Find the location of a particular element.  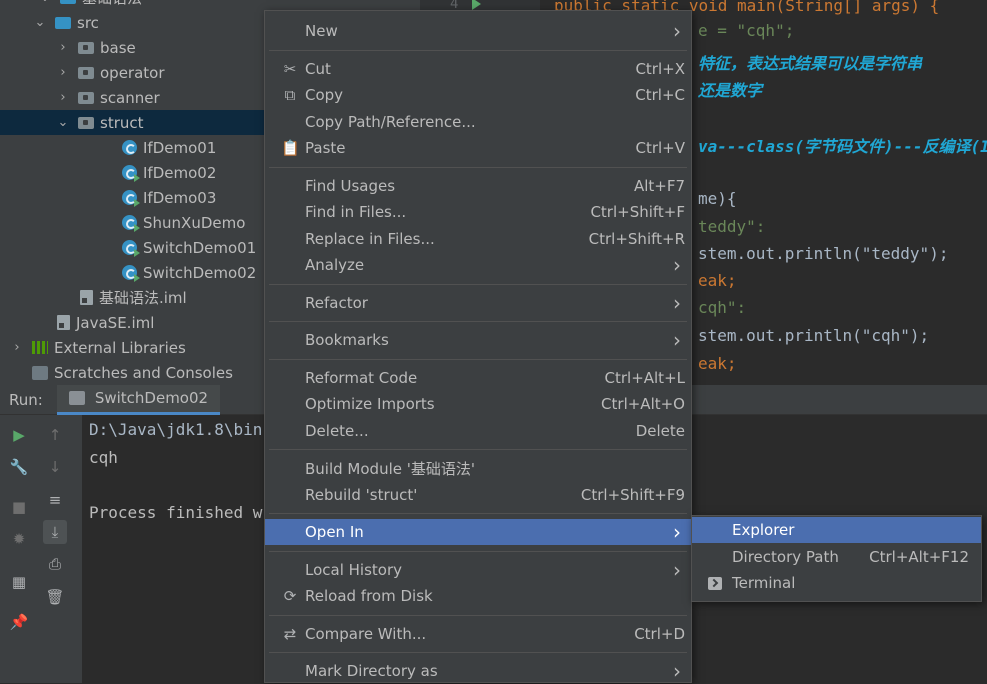

submenu-item-directory-path: Directory Path Ctrl+Alt+F12 is located at coordinates (836, 557).